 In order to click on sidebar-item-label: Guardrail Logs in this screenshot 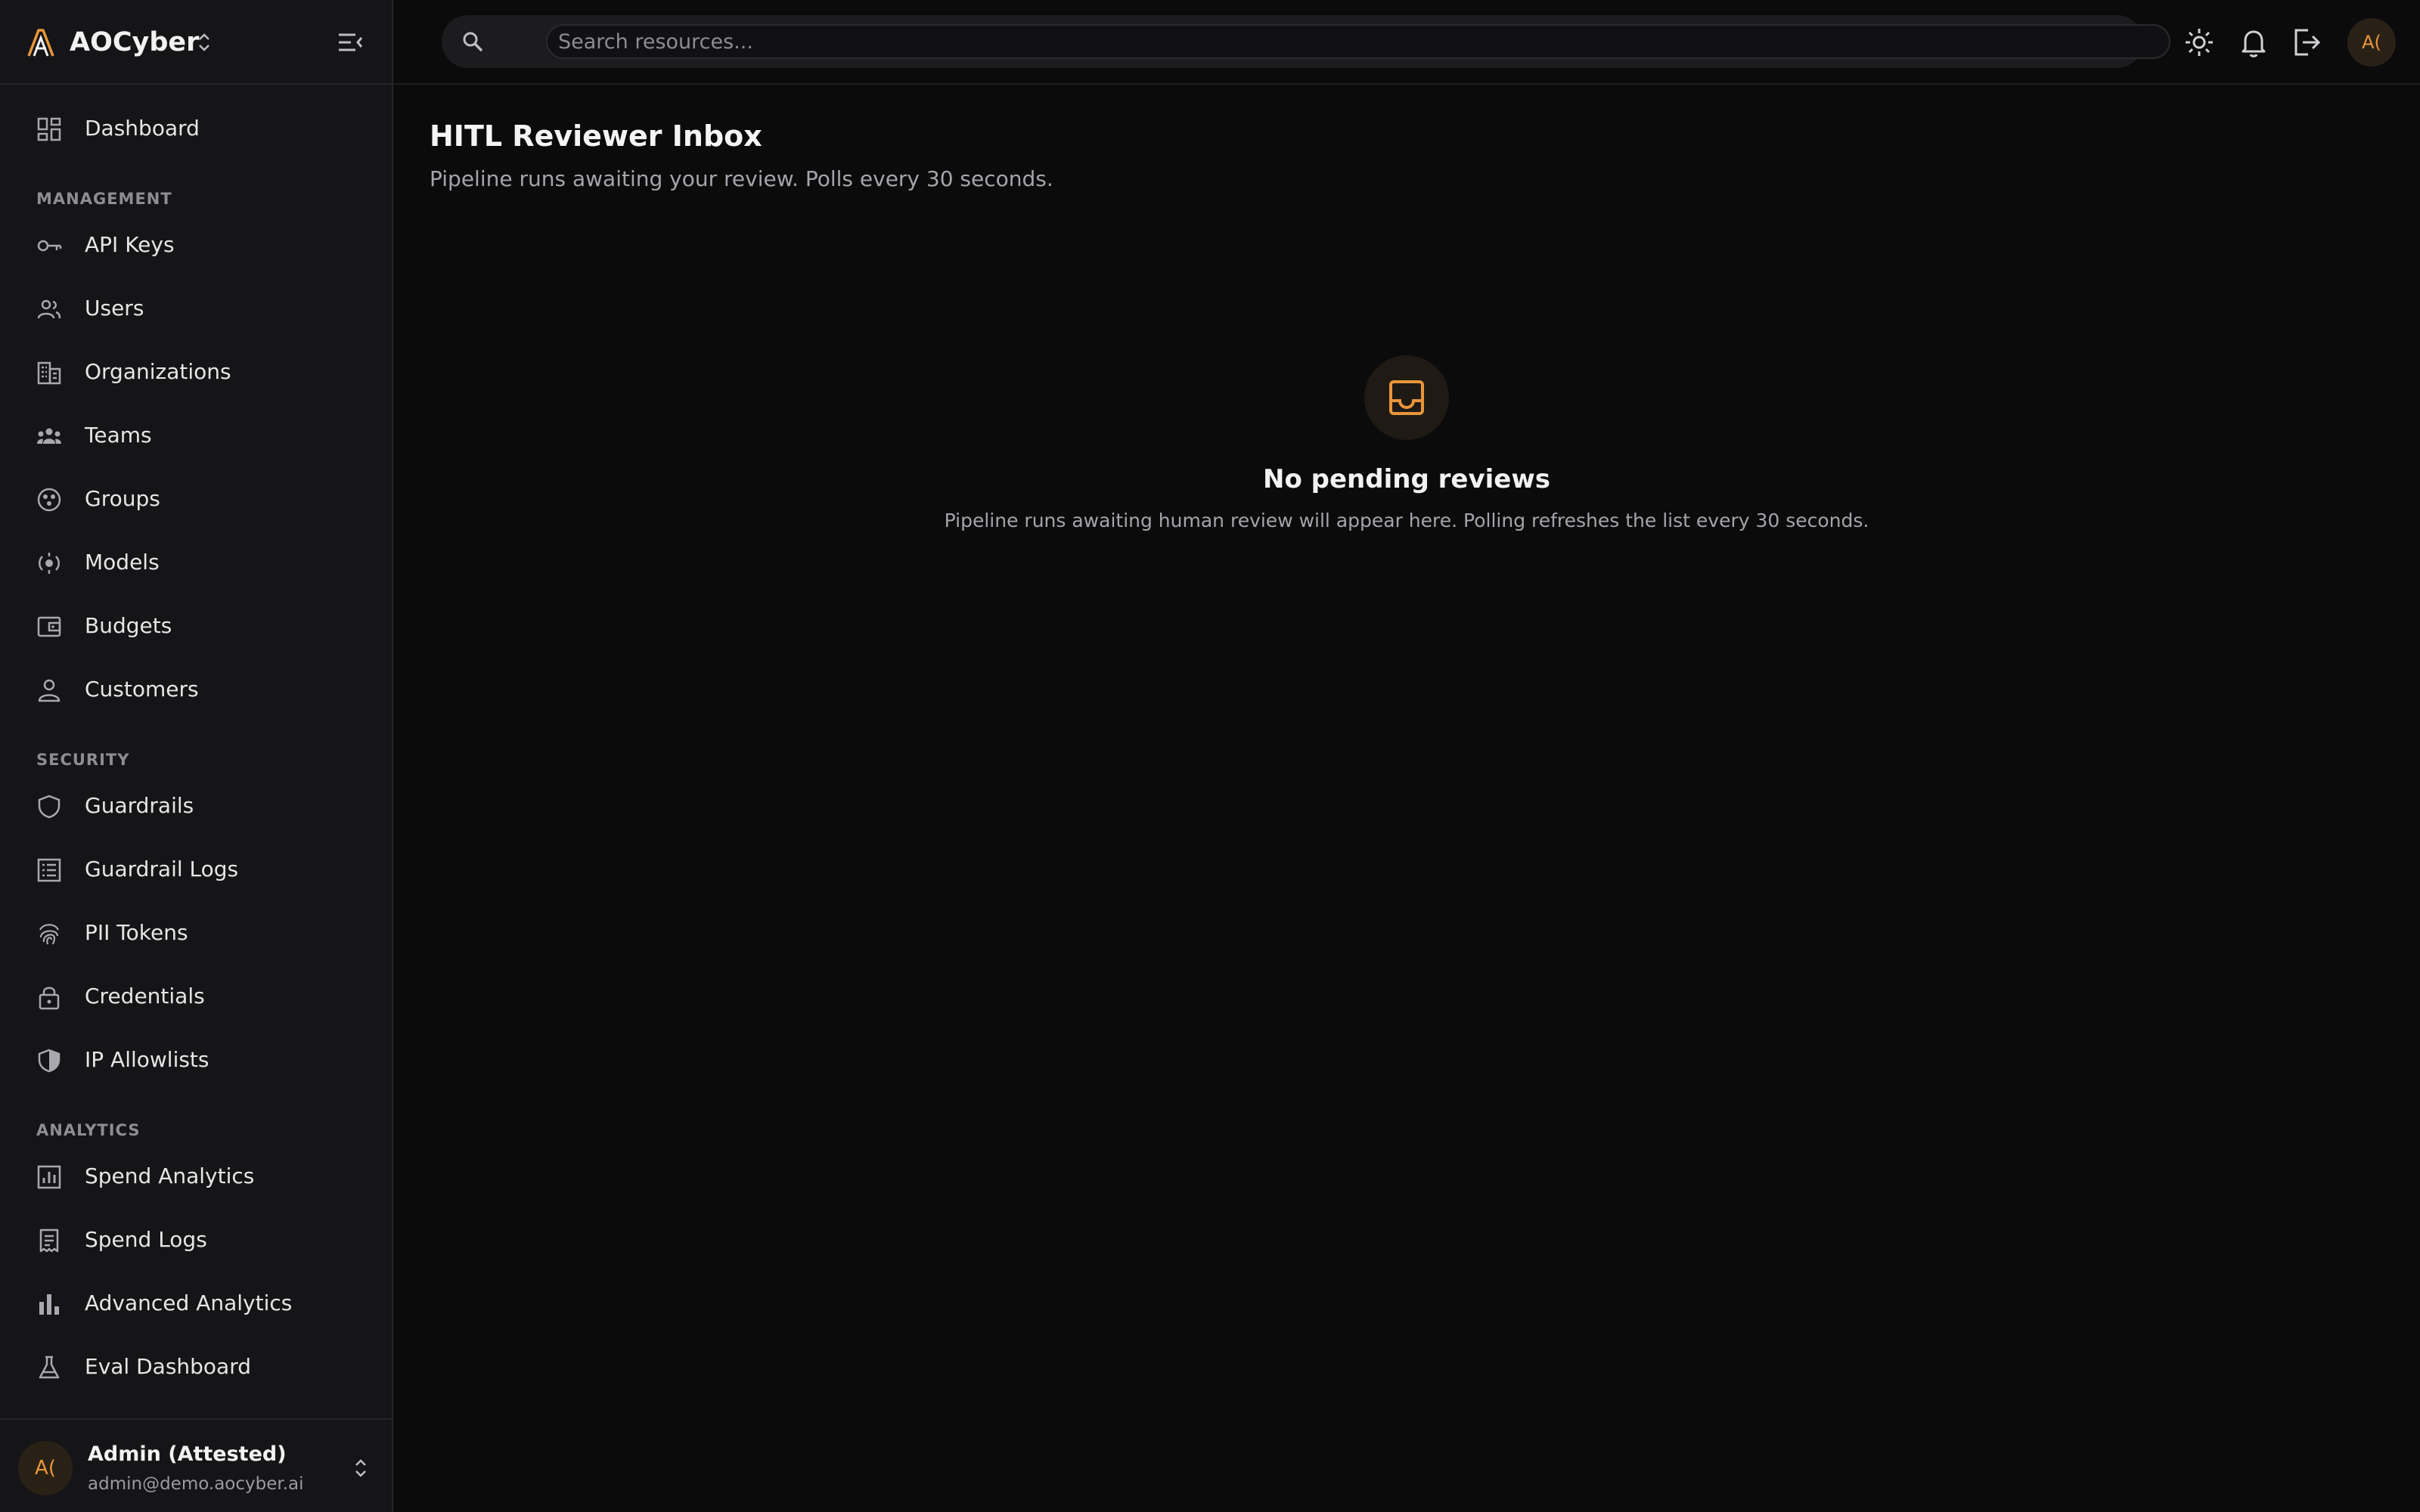, I will do `click(162, 869)`.